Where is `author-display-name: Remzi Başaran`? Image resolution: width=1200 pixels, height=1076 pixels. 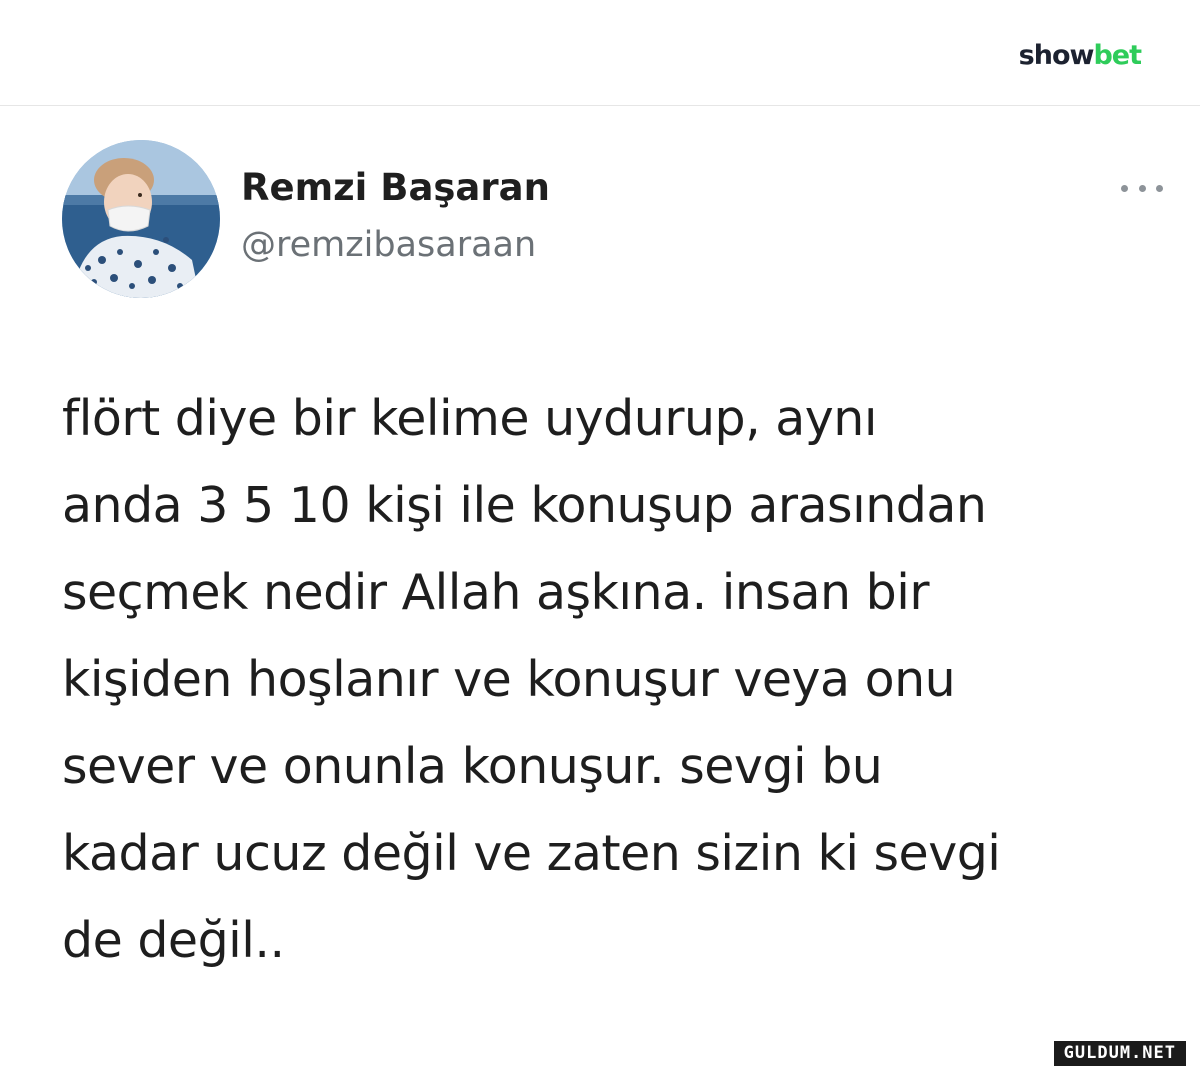 author-display-name: Remzi Başaran is located at coordinates (395, 188).